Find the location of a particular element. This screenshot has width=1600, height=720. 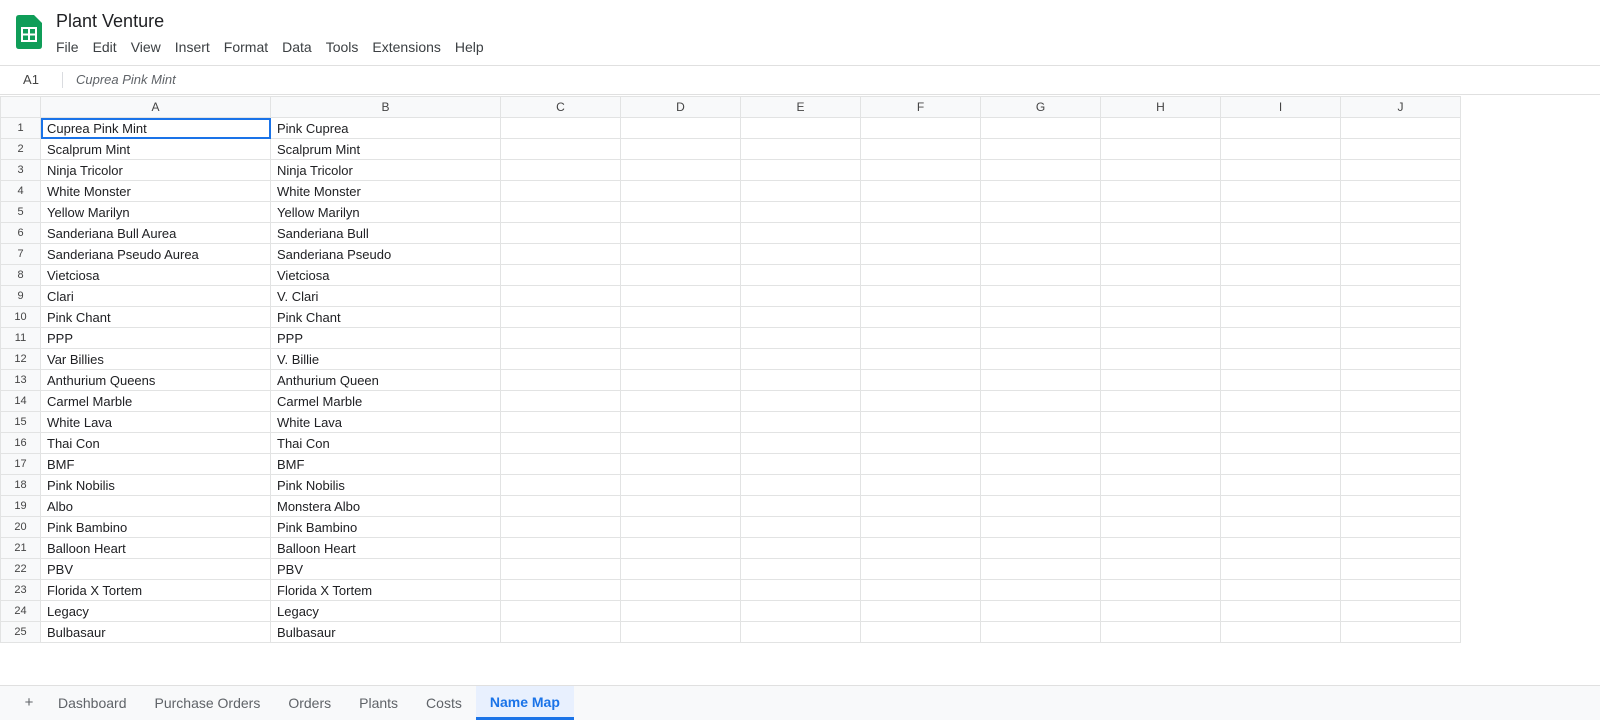

cell-a24: Legacy is located at coordinates (155, 611).